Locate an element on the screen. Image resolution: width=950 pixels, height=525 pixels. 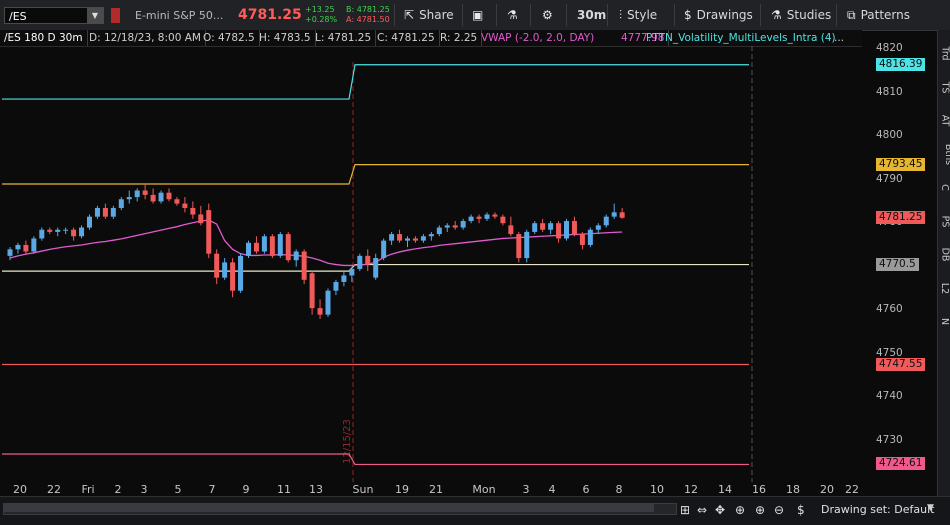
price-axis-label: 4730 is located at coordinates (889, 439).